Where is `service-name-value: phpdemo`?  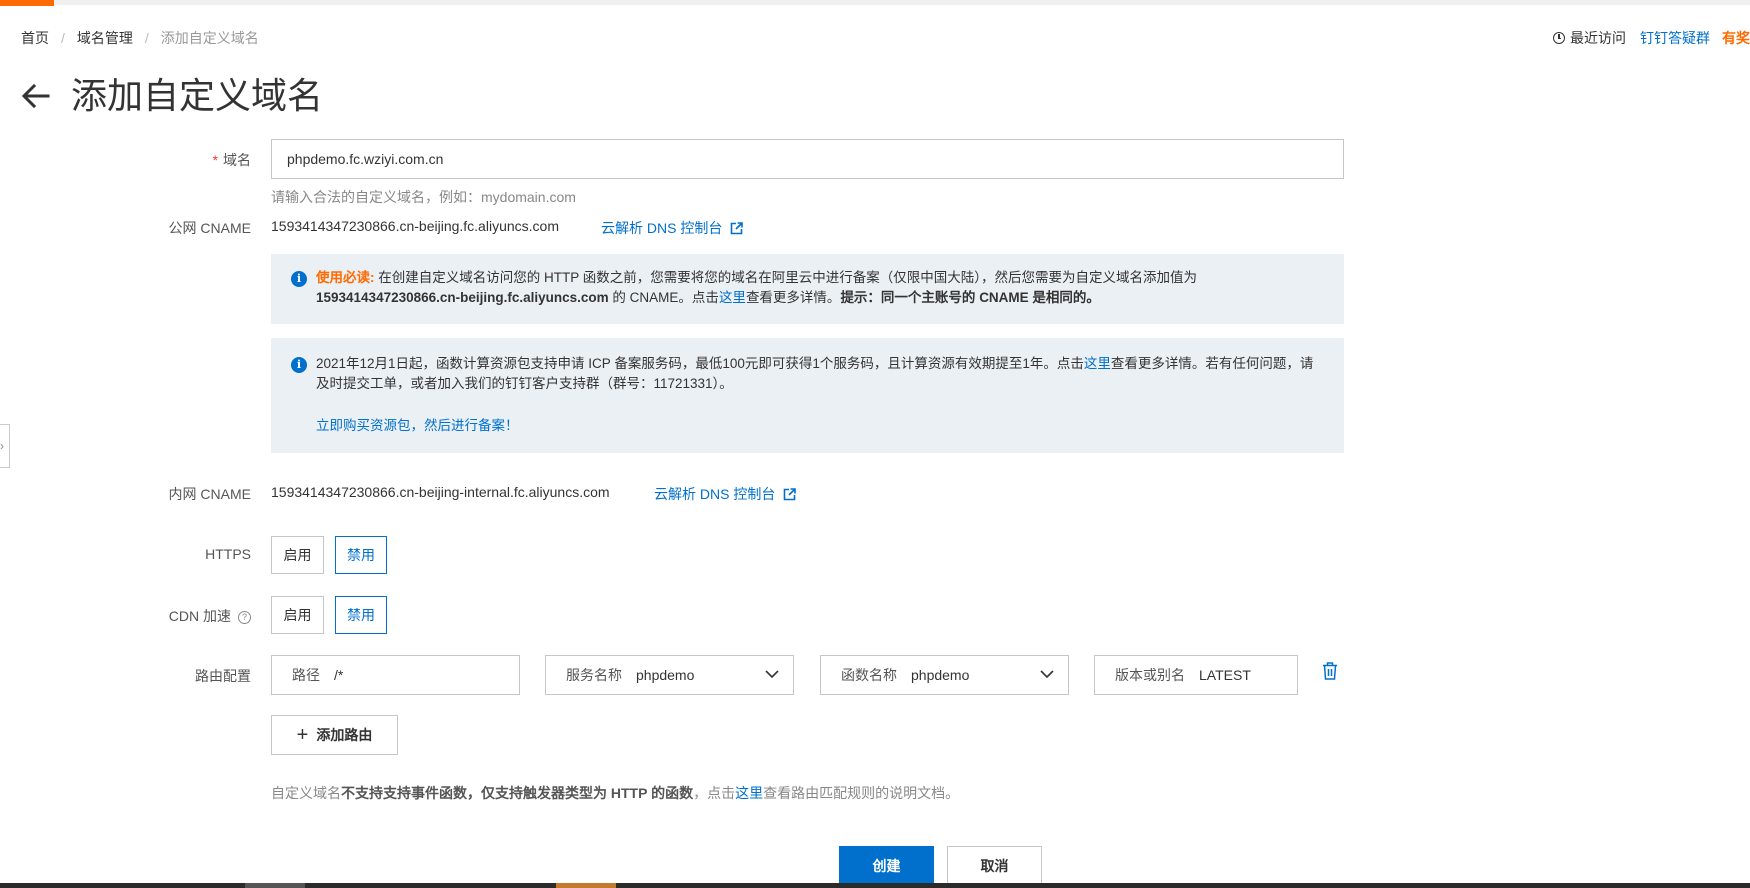 service-name-value: phpdemo is located at coordinates (665, 675).